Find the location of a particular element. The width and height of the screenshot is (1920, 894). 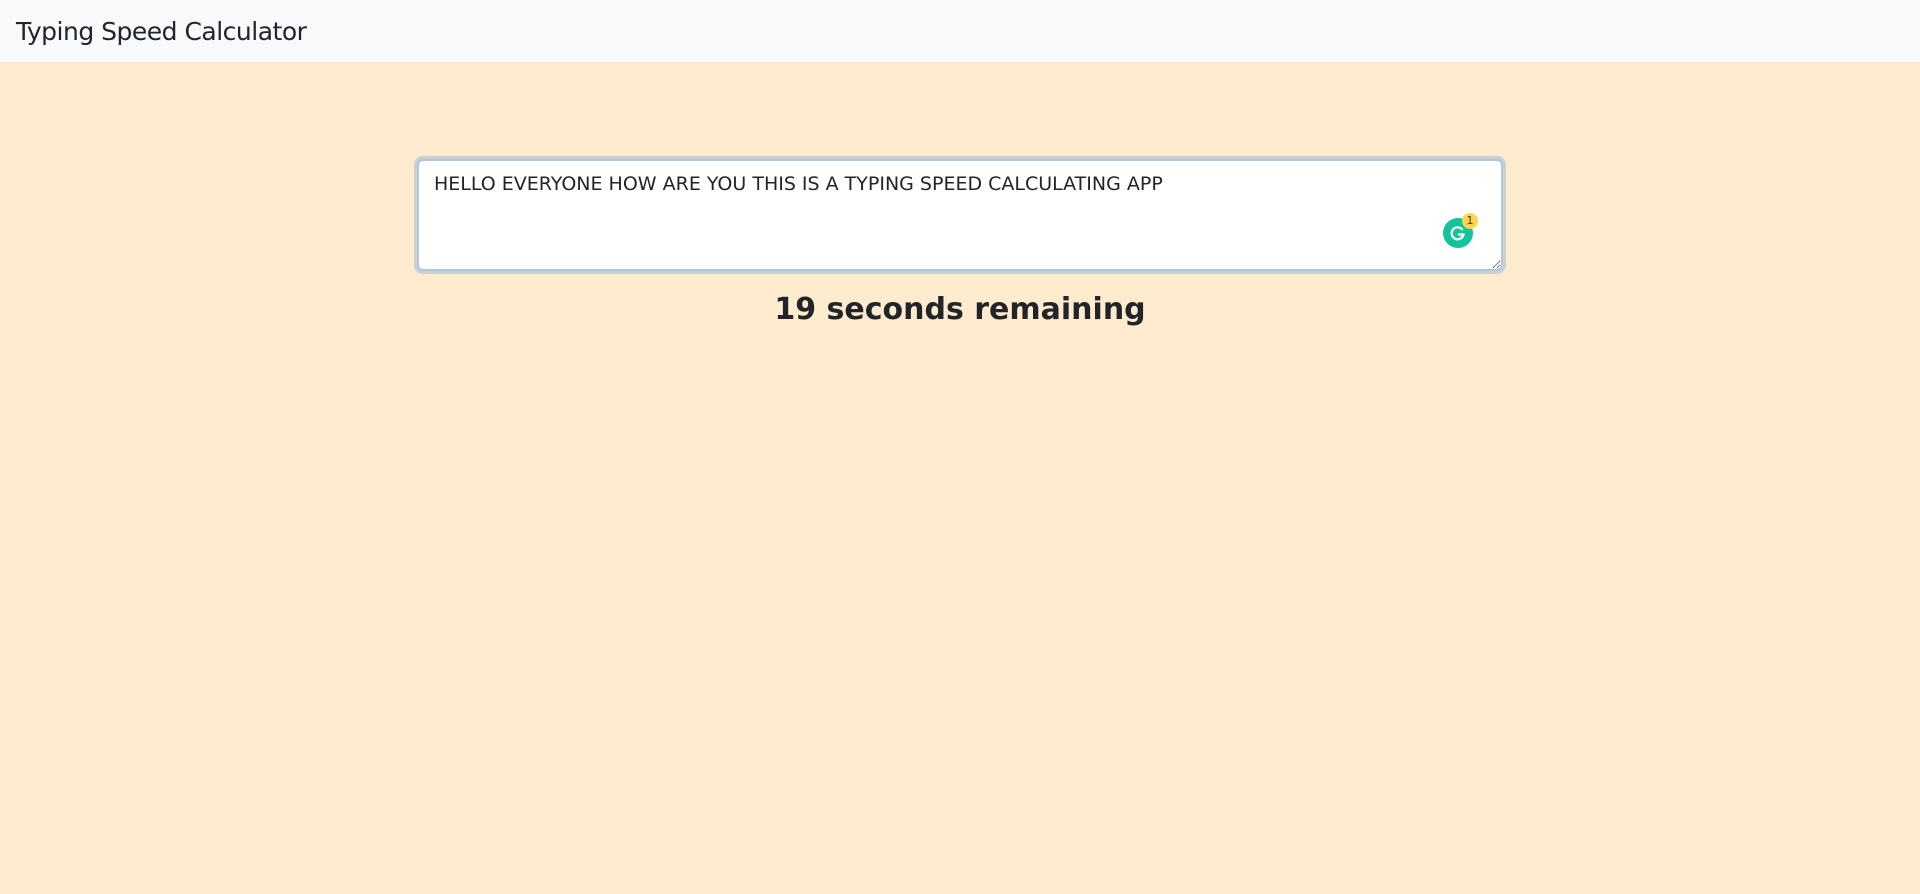

navbar: Typing Speed Calculator is located at coordinates (960, 31).